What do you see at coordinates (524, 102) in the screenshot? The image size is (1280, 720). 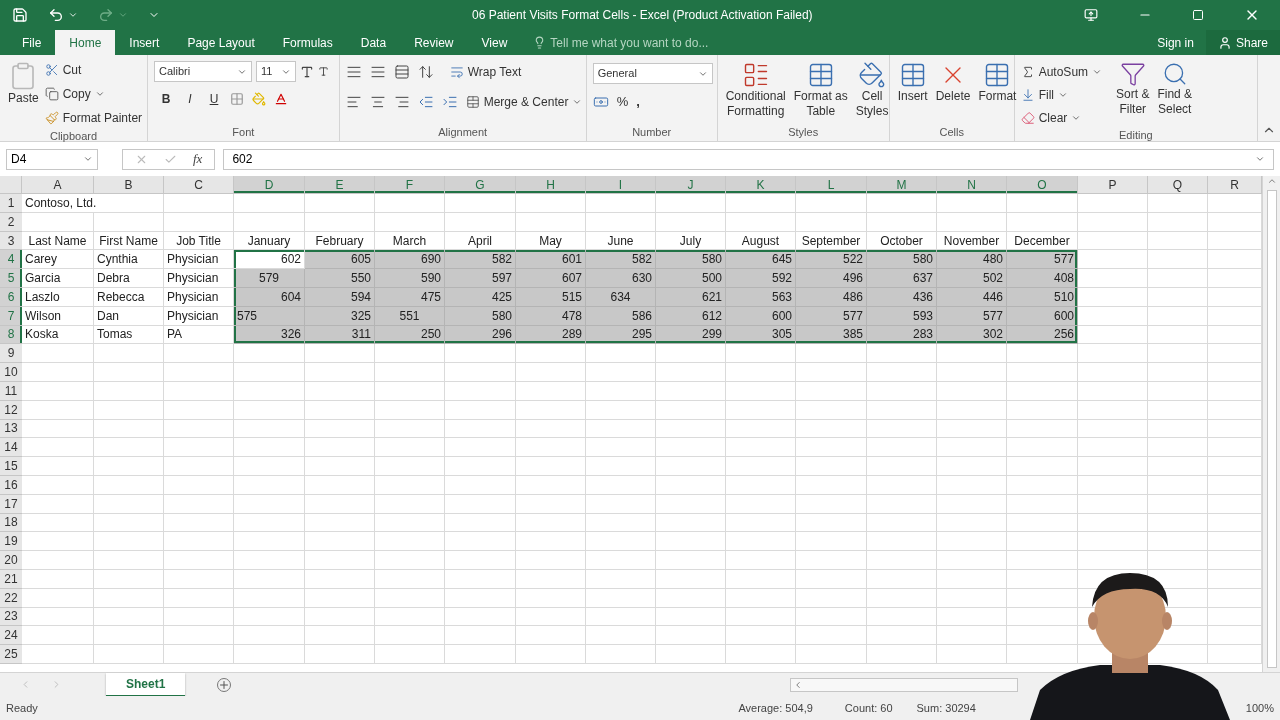 I see `merge-center-button: Merge & Center` at bounding box center [524, 102].